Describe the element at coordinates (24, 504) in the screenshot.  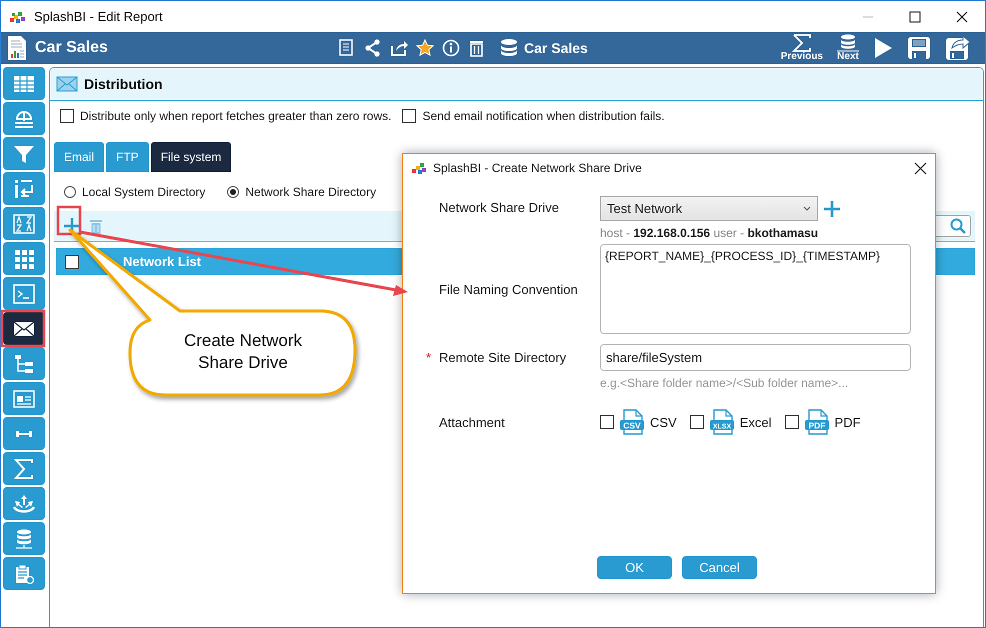
I see `fan-icon` at that location.